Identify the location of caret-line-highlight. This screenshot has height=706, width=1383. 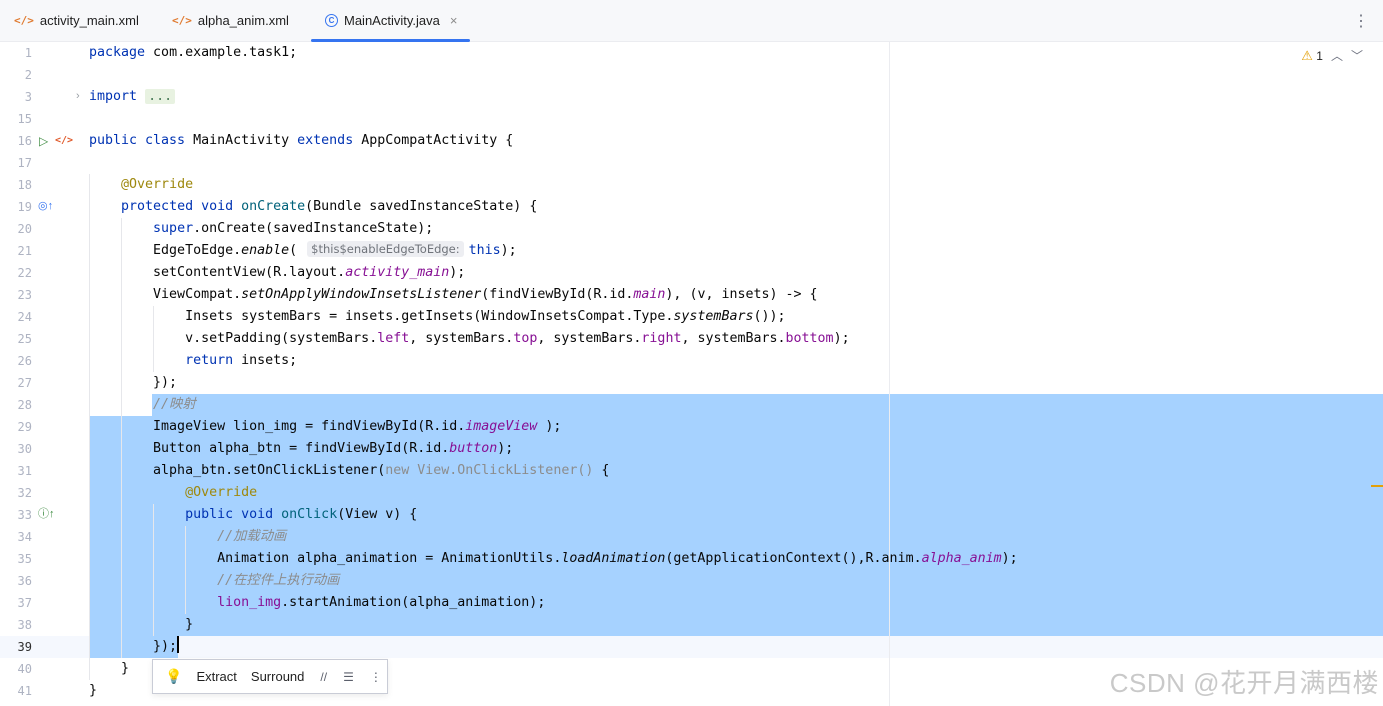
(691, 647).